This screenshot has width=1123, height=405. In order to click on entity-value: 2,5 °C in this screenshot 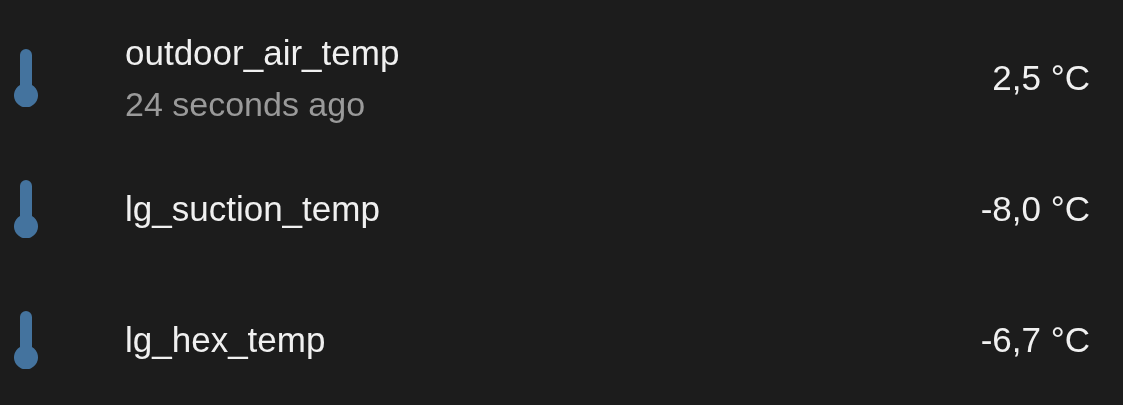, I will do `click(1041, 78)`.